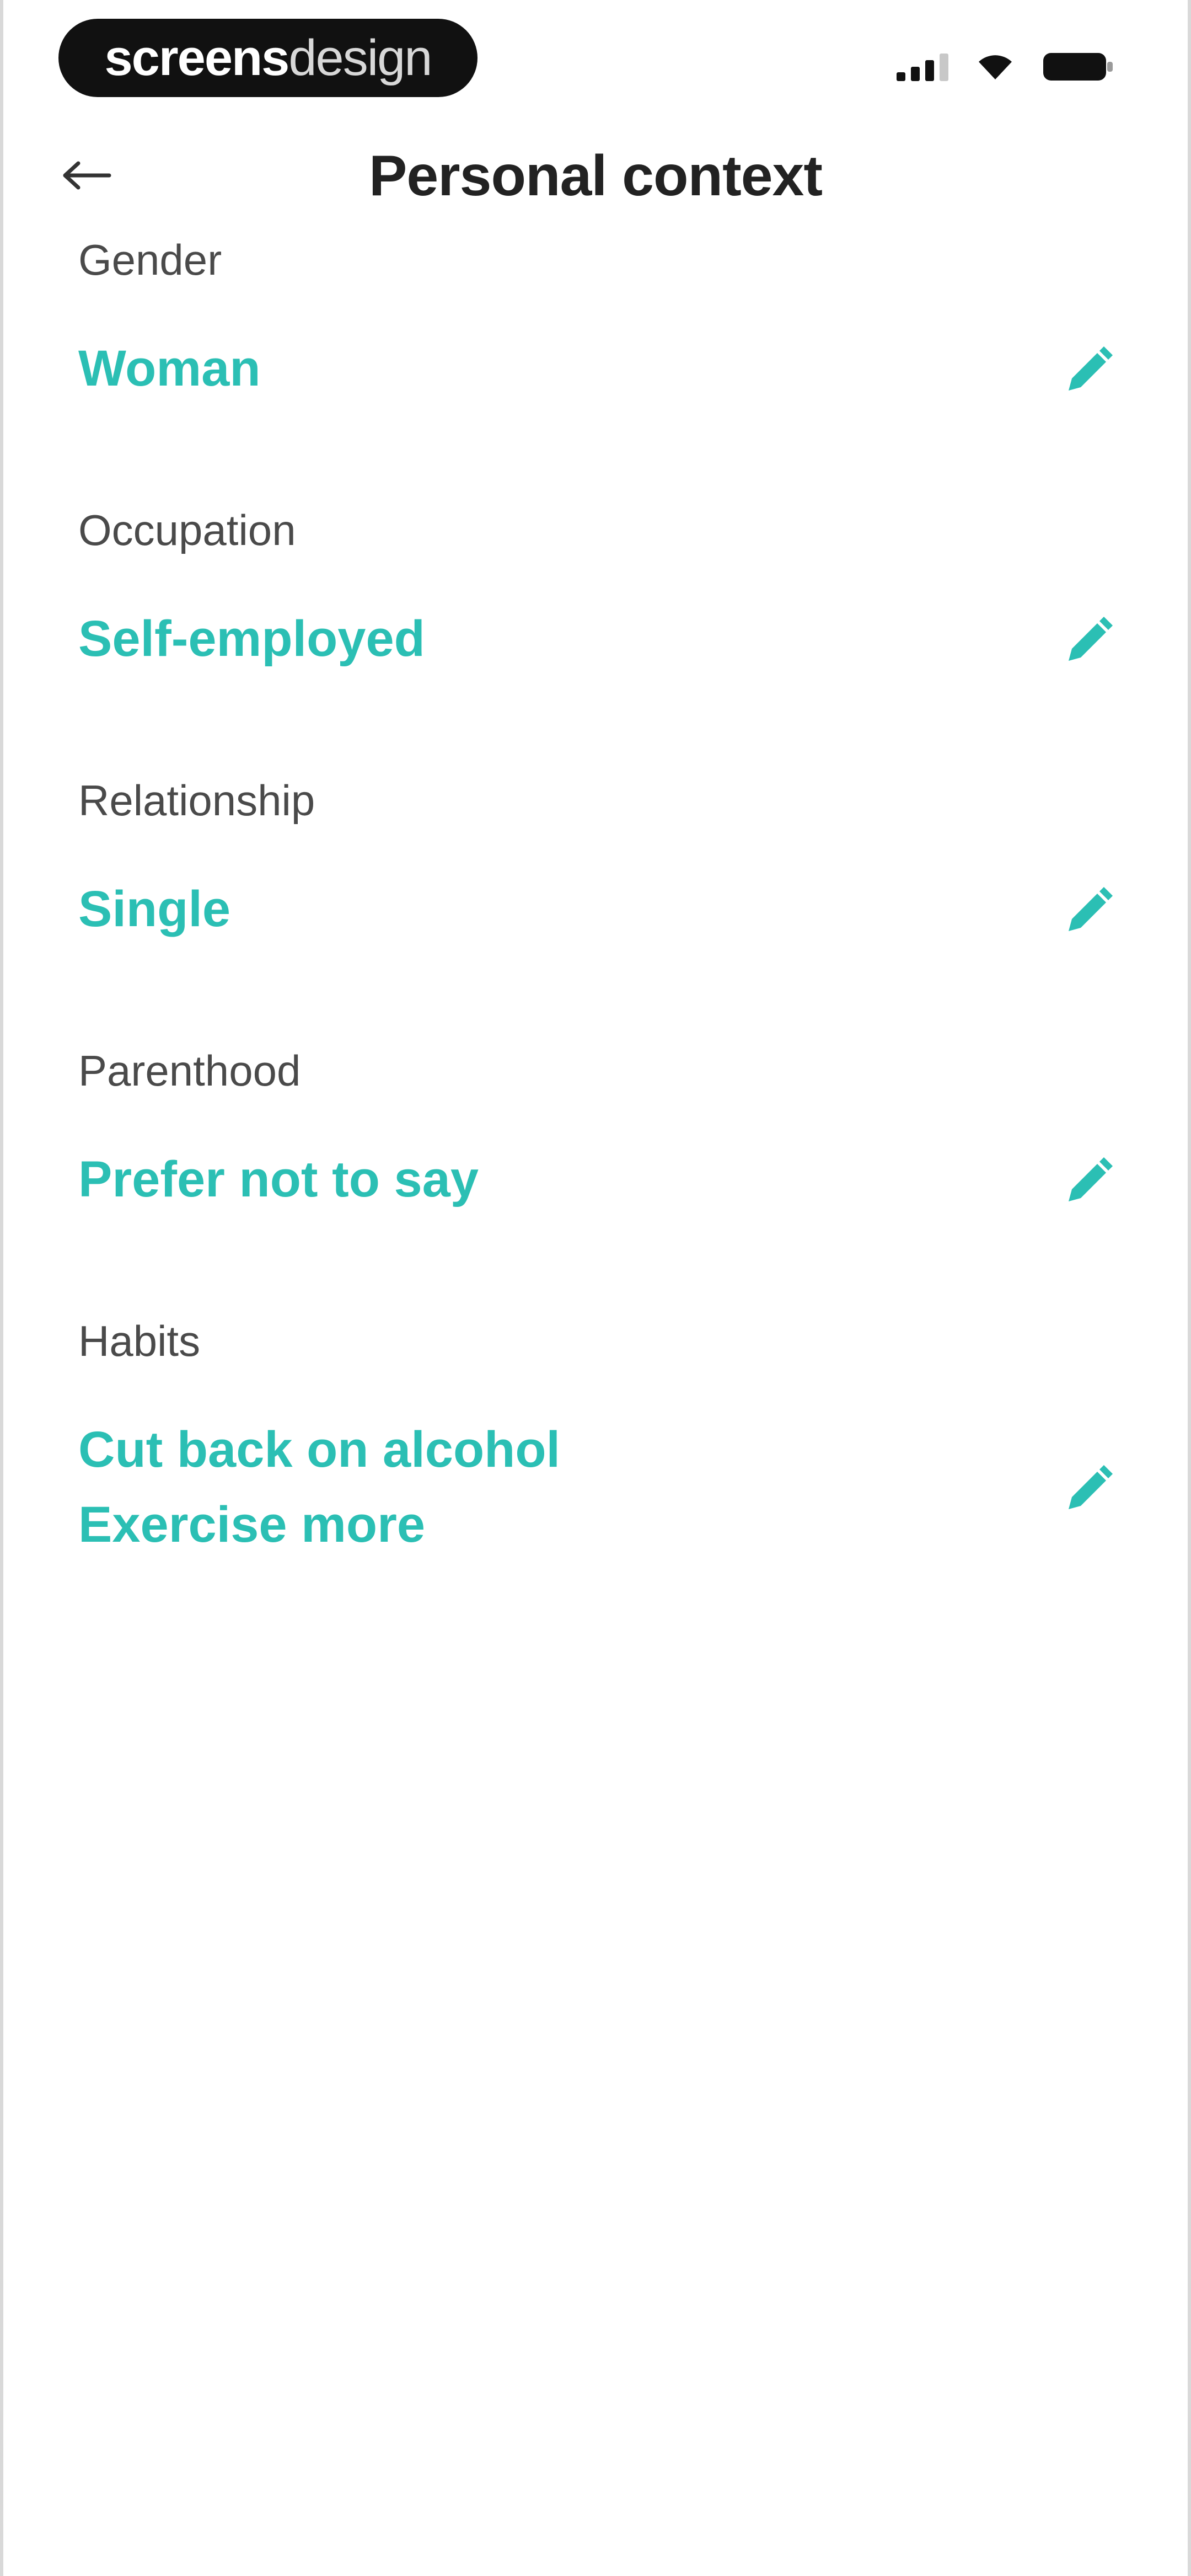 This screenshot has width=1191, height=2576. I want to click on occupation-label: Occupation, so click(187, 530).